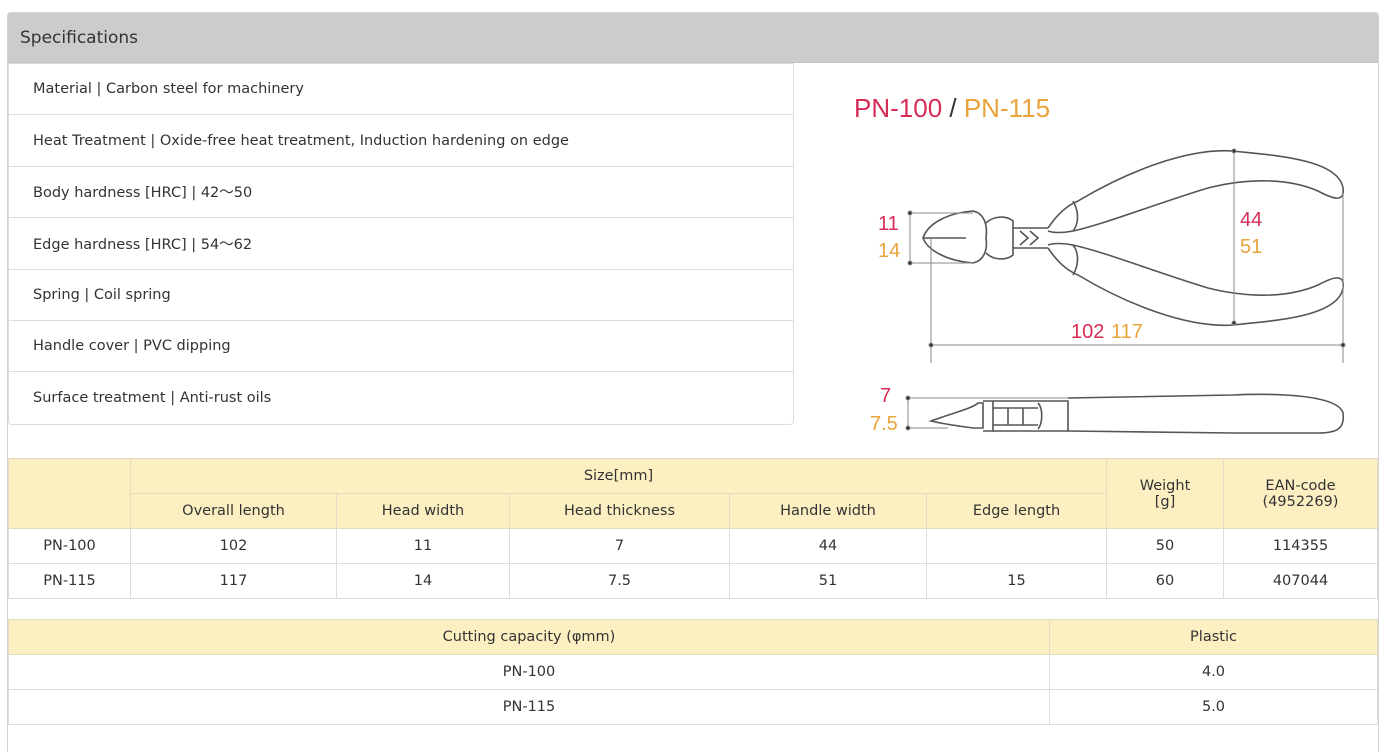 Image resolution: width=1386 pixels, height=752 pixels. What do you see at coordinates (1125, 291) in the screenshot?
I see `pliers-line-drawing` at bounding box center [1125, 291].